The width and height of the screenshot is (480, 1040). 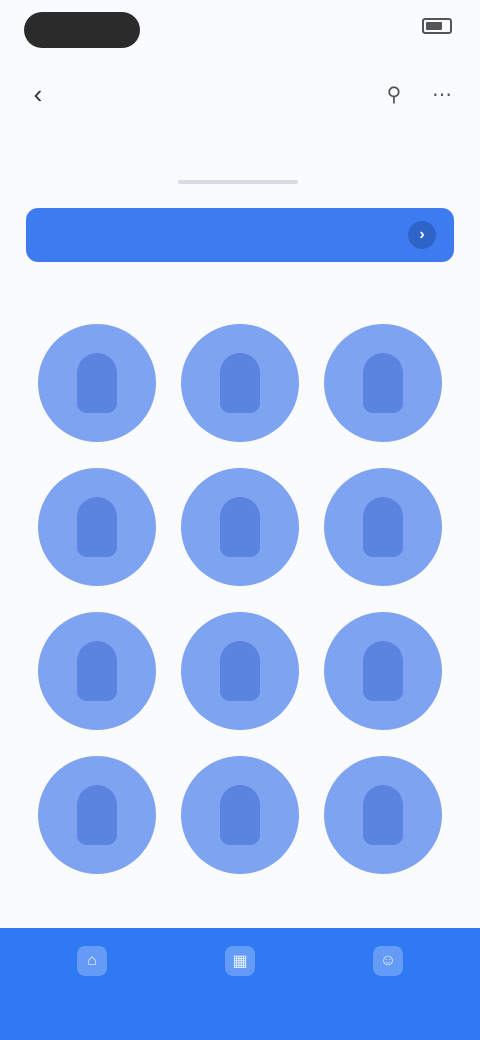 What do you see at coordinates (238, 182) in the screenshot?
I see `tab-indicator` at bounding box center [238, 182].